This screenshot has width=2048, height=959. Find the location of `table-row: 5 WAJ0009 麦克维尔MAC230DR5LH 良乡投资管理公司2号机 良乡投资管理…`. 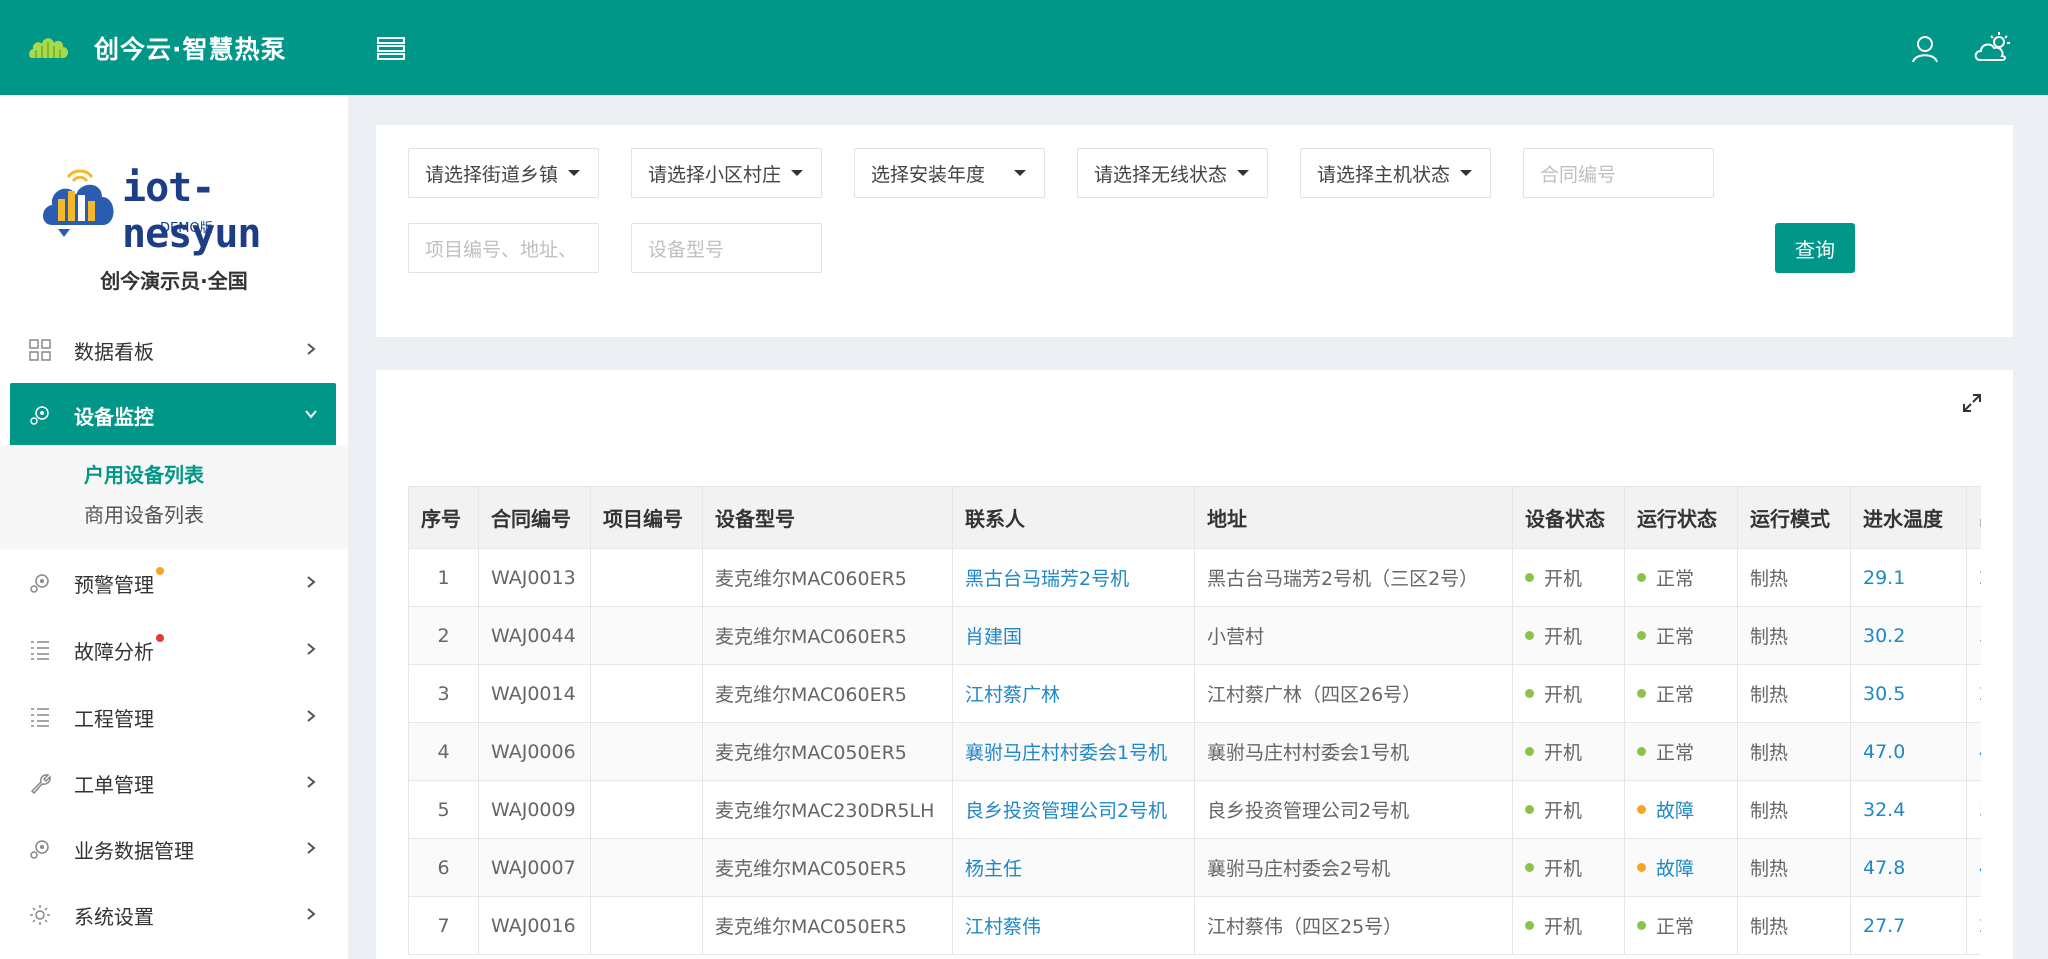

table-row: 5 WAJ0009 麦克维尔MAC230DR5LH 良乡投资管理公司2号机 良乡投资管理… is located at coordinates (1194, 809).